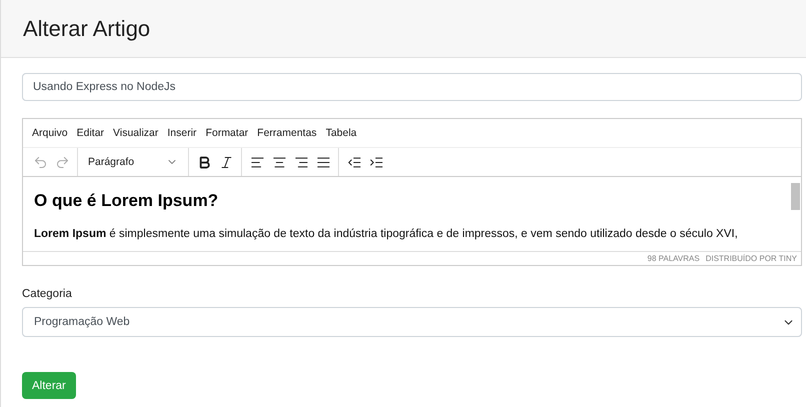  I want to click on menu-item: Arquivo, so click(50, 133).